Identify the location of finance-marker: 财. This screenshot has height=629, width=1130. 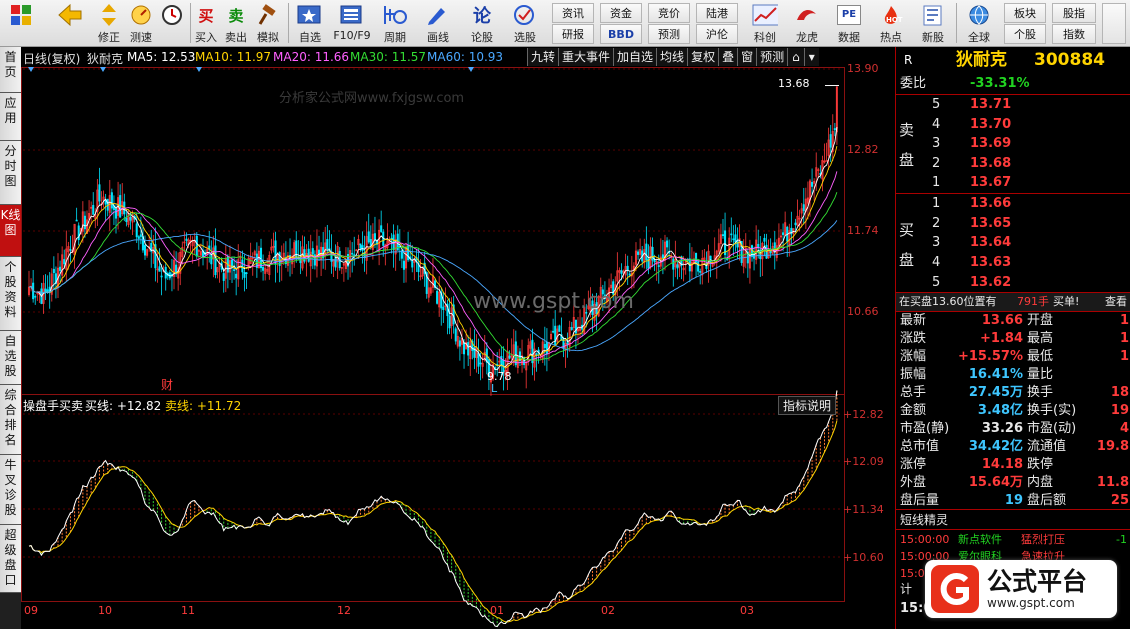
(167, 384).